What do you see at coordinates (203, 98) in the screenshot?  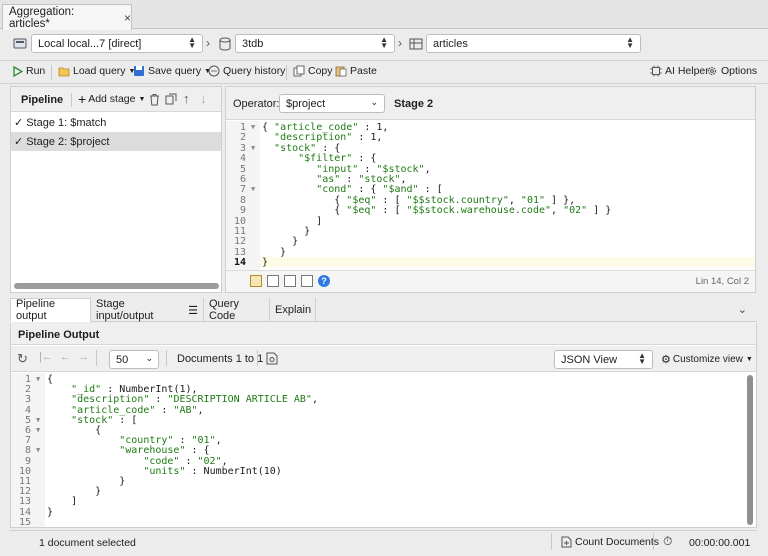 I see `move-down-icon: ↓` at bounding box center [203, 98].